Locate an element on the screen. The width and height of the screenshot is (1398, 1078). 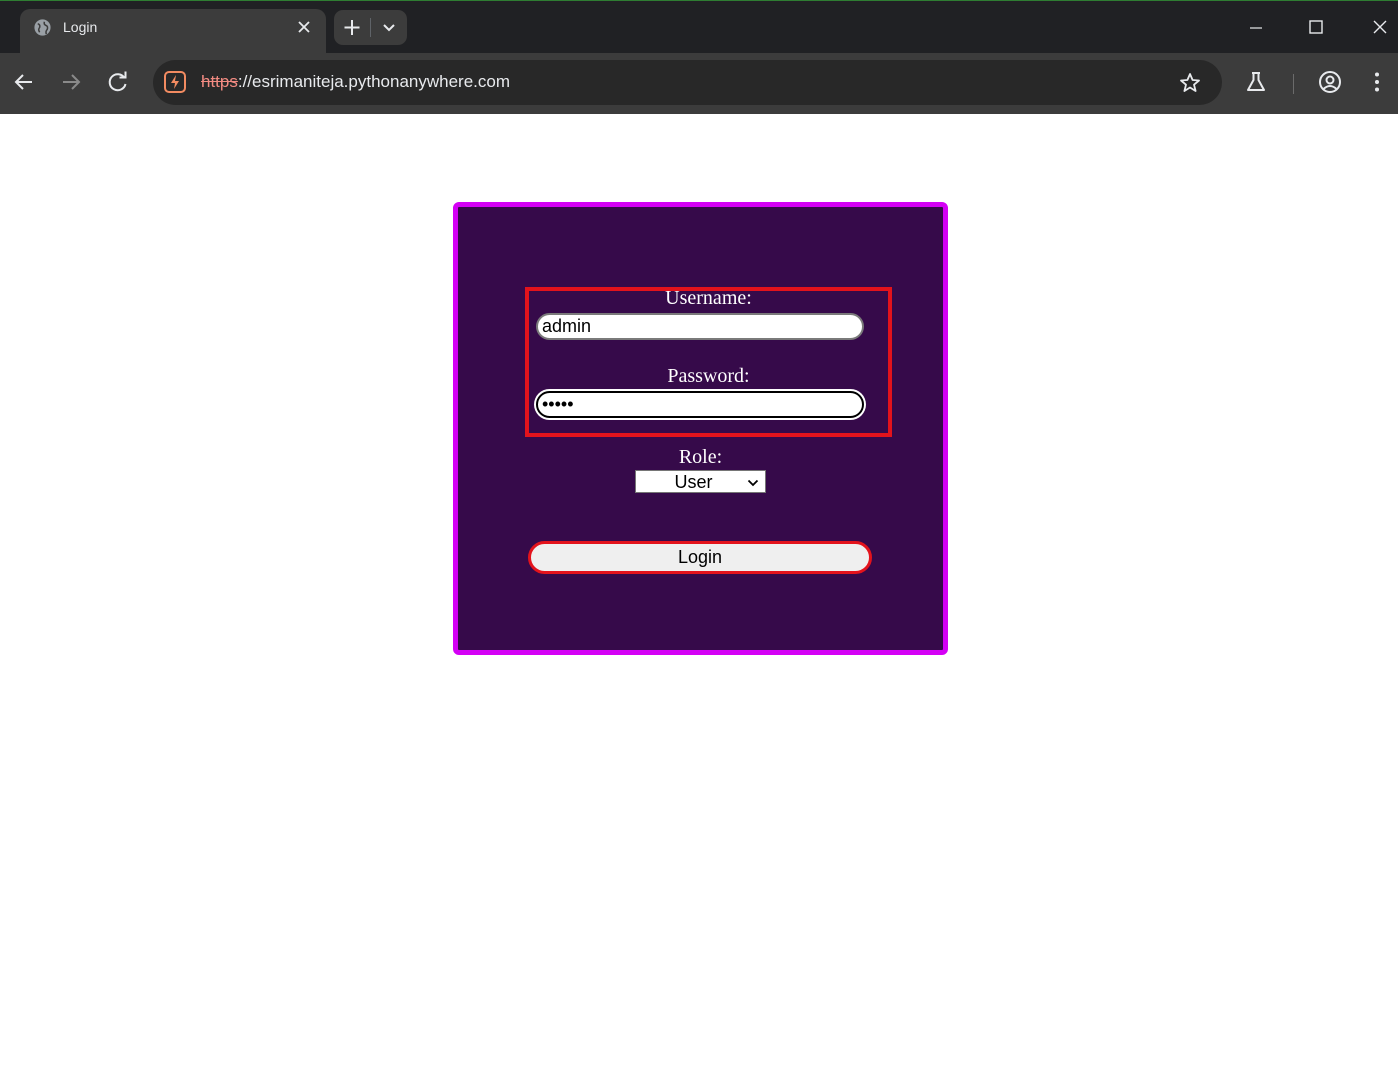
globe-icon is located at coordinates (42, 27).